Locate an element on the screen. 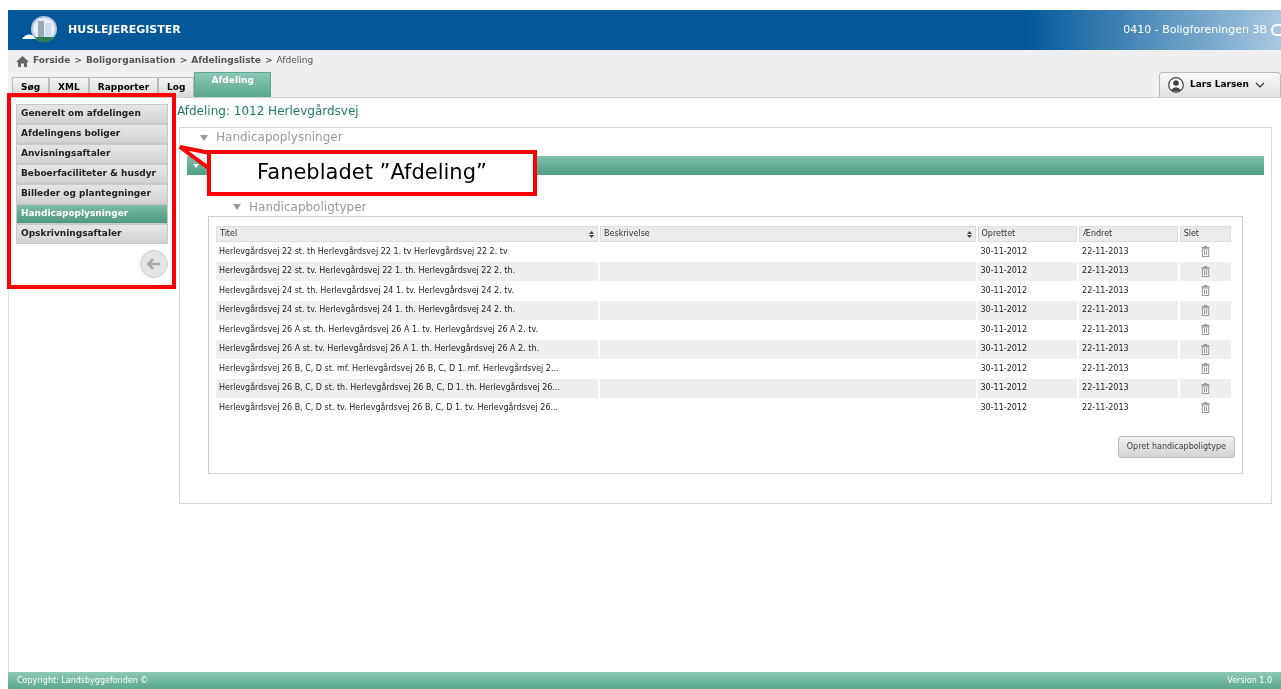  sidebar-item: Afdelingens boliger is located at coordinates (92, 134).